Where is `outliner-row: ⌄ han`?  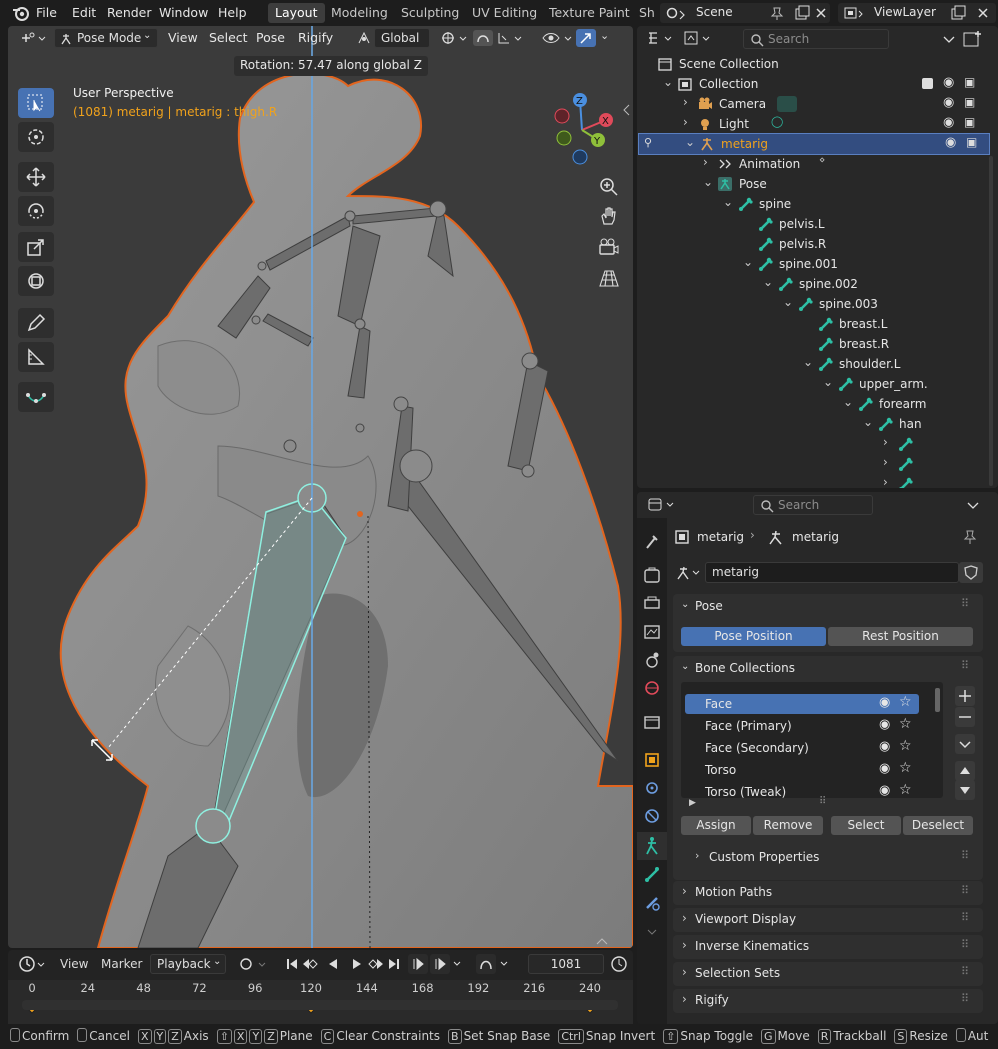
outliner-row: ⌄ han is located at coordinates (812, 424).